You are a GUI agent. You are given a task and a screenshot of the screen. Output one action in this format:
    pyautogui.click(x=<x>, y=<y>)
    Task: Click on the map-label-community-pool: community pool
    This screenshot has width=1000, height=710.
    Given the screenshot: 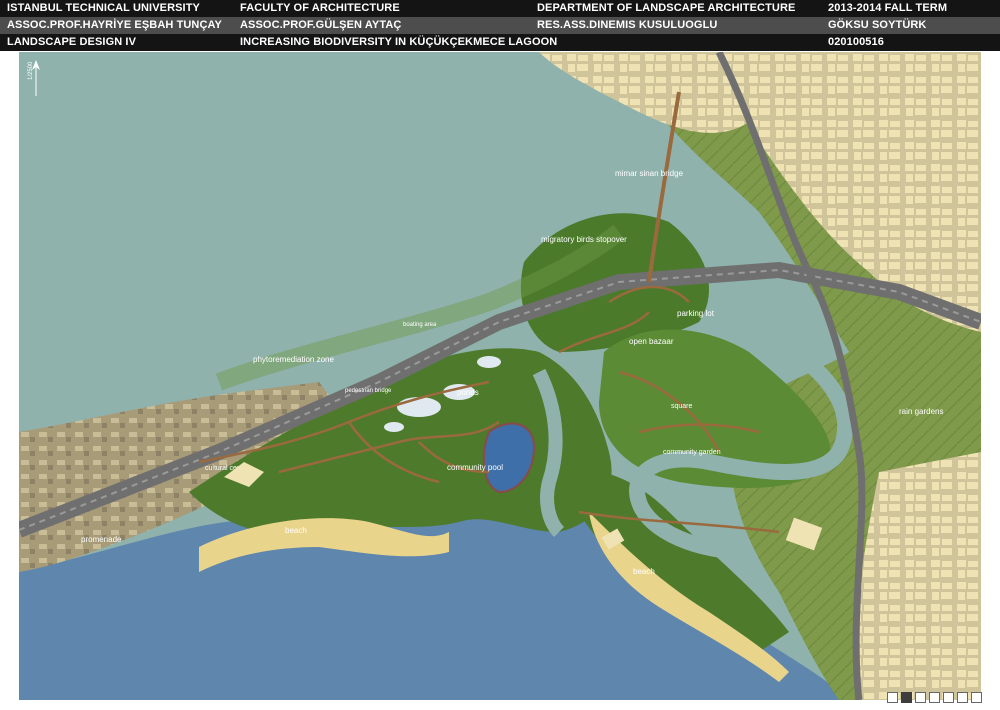 What is the action you would take?
    pyautogui.click(x=475, y=467)
    